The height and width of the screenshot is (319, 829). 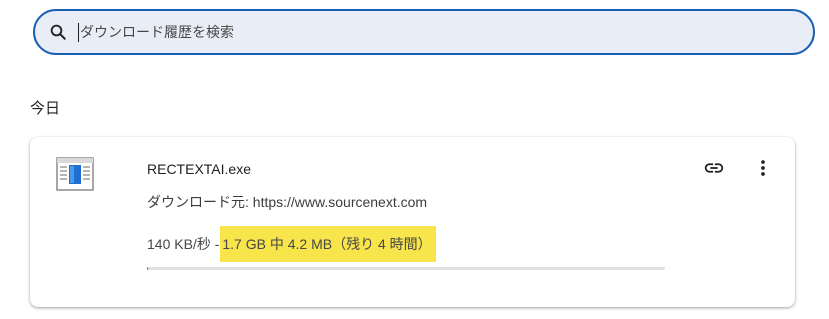 What do you see at coordinates (430, 32) in the screenshot?
I see `search-input` at bounding box center [430, 32].